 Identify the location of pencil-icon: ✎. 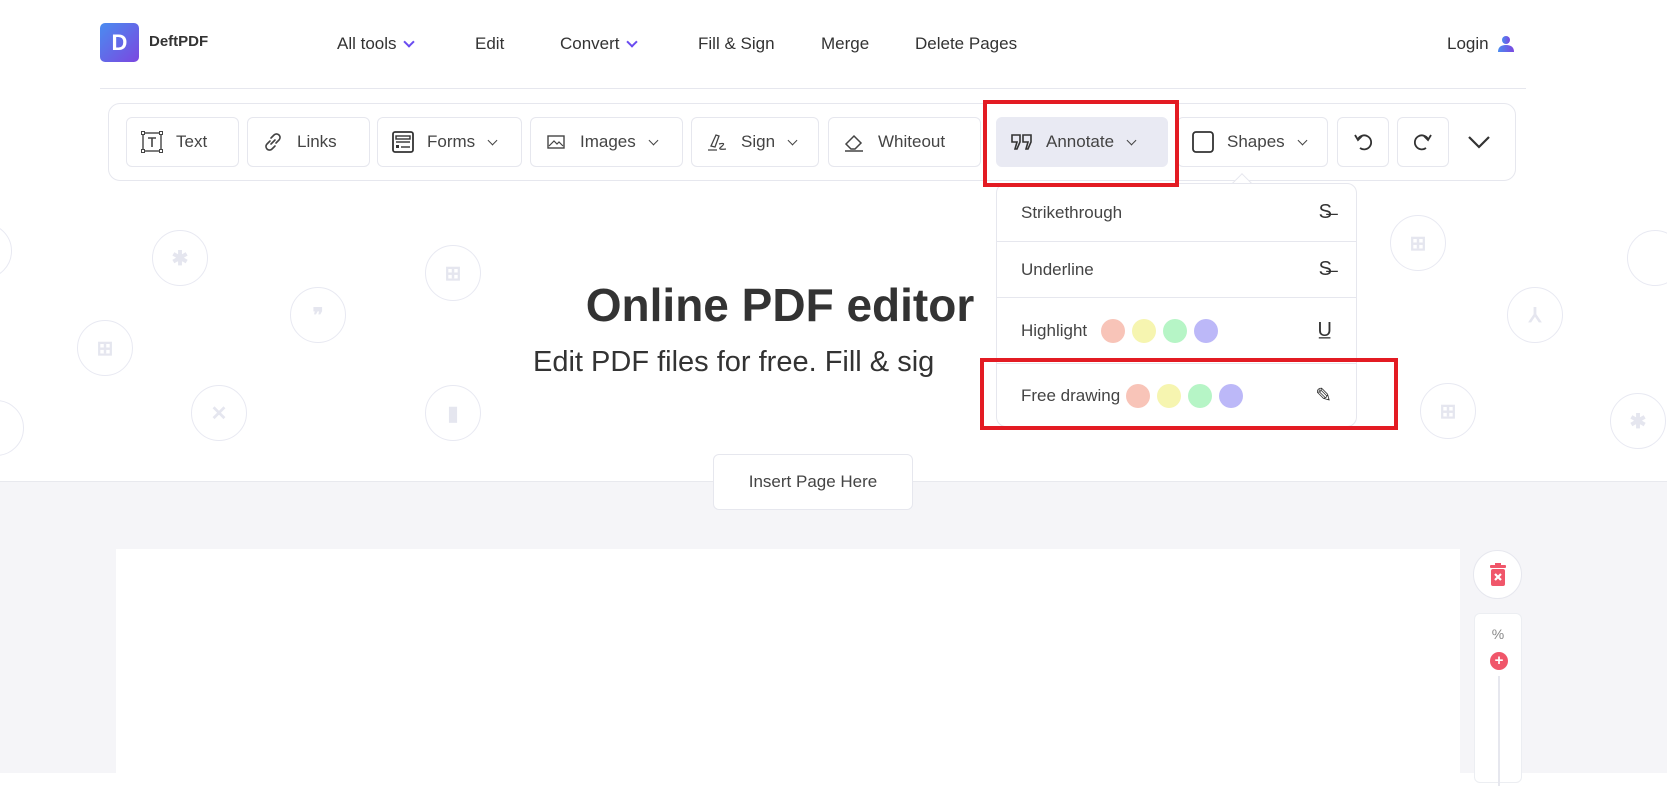
(1323, 396).